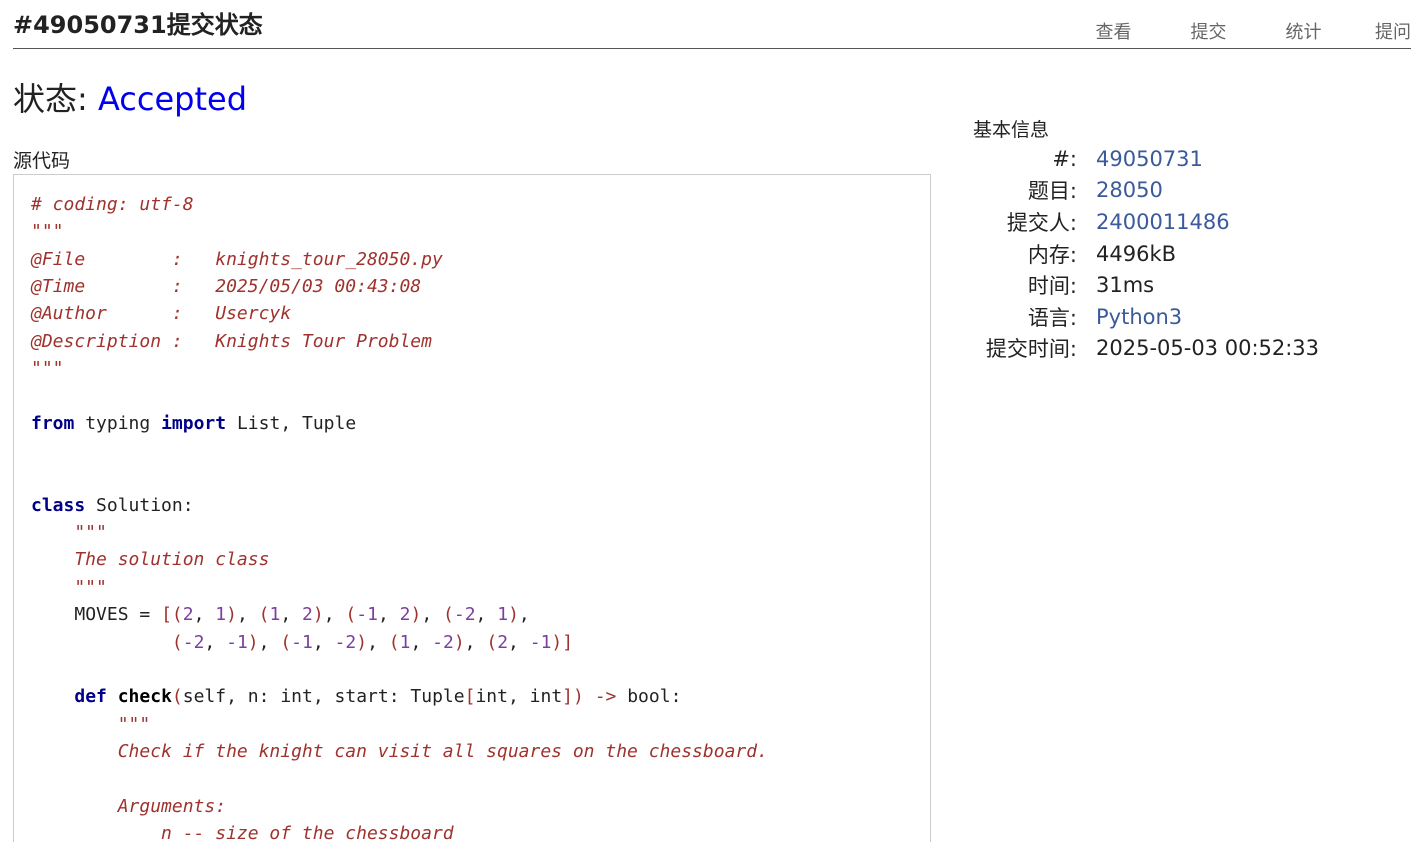  I want to click on code-docstring: @Author : Usercyk, so click(161, 314).